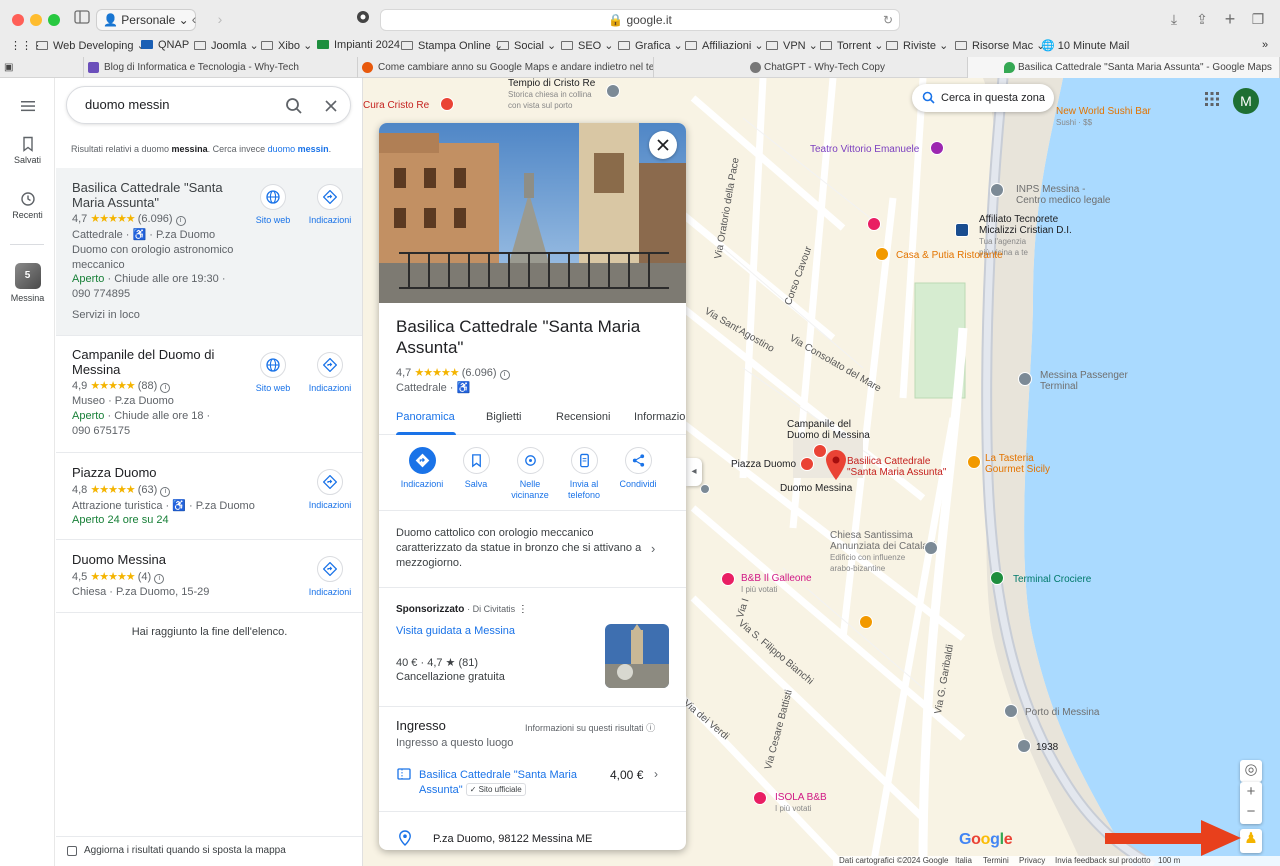  Describe the element at coordinates (663, 145) in the screenshot. I see `close-card-button` at that location.